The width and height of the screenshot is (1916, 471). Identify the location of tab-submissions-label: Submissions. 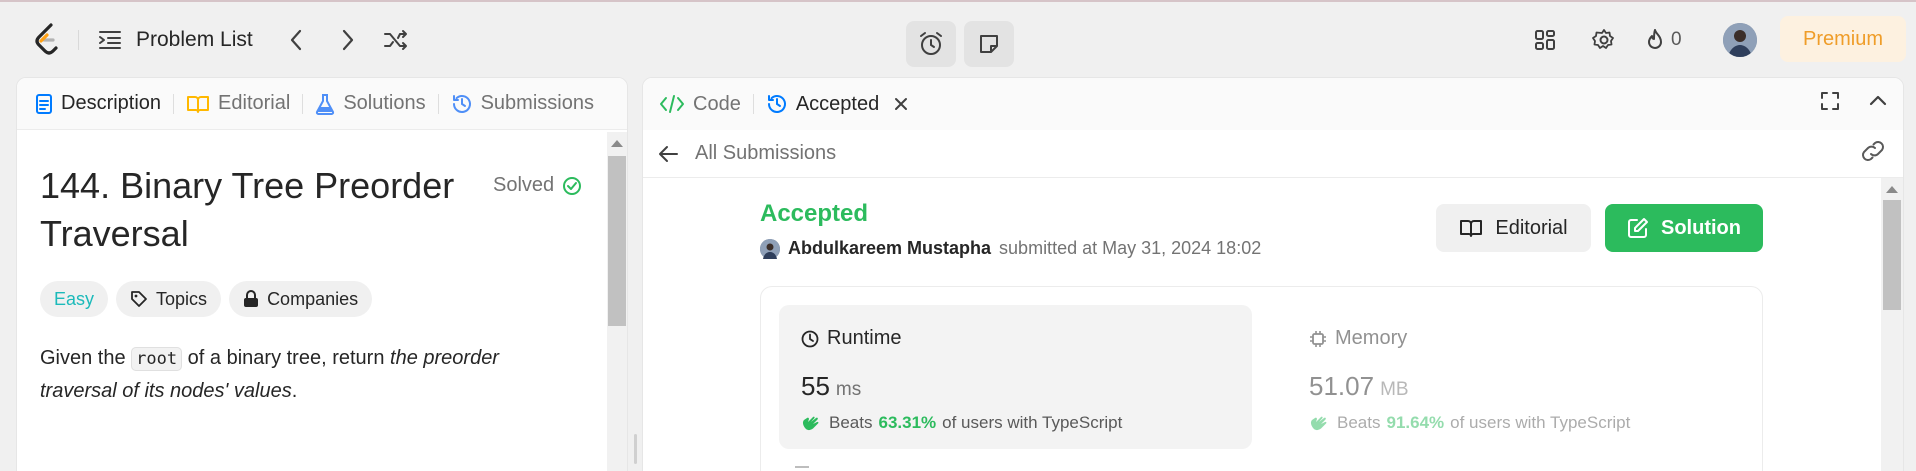
(537, 103).